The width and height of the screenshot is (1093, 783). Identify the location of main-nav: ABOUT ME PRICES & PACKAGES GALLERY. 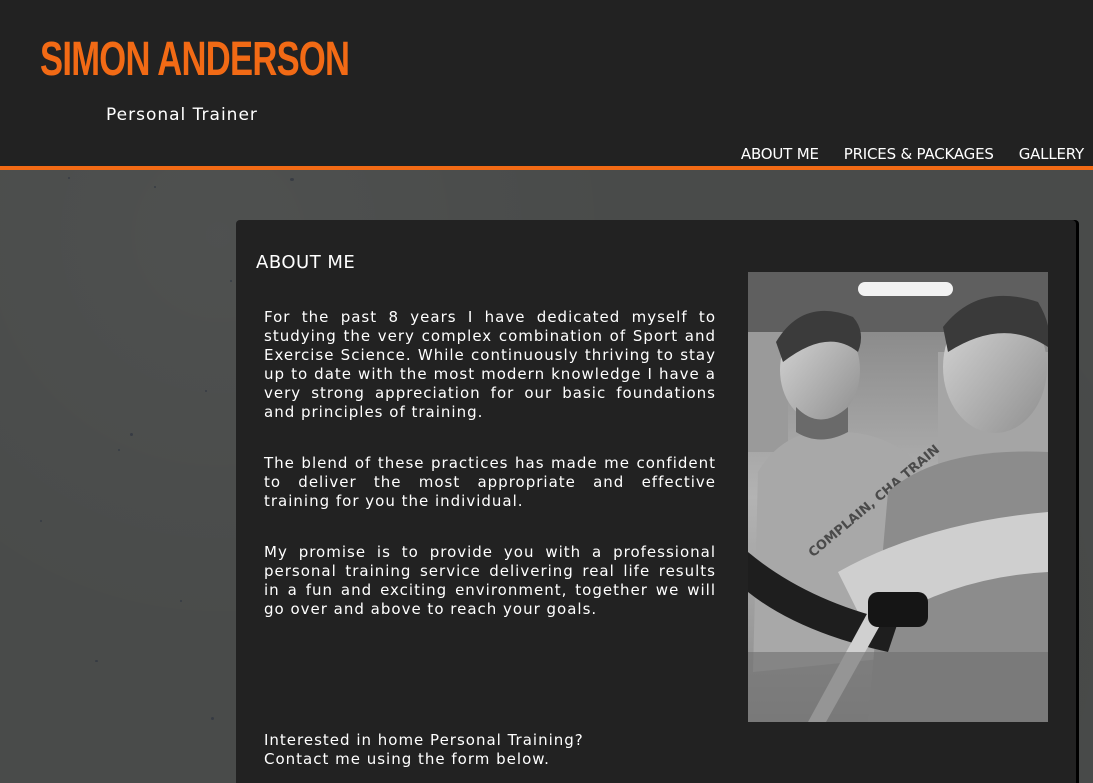
(912, 154).